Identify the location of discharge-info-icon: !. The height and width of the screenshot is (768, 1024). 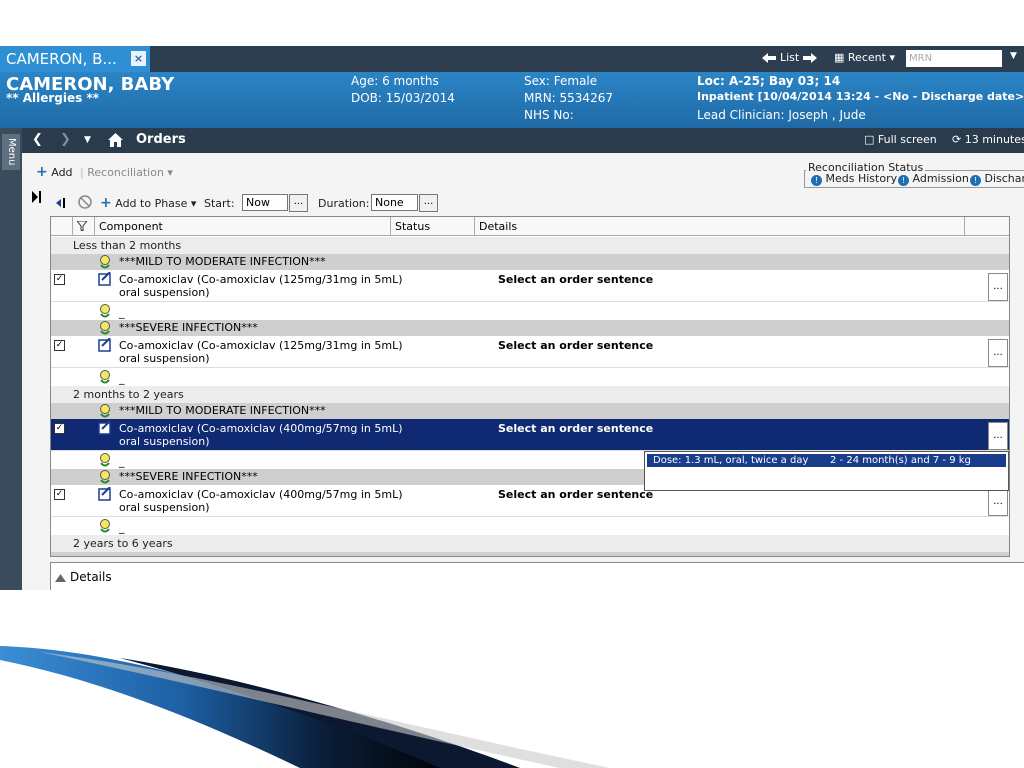
(975, 180).